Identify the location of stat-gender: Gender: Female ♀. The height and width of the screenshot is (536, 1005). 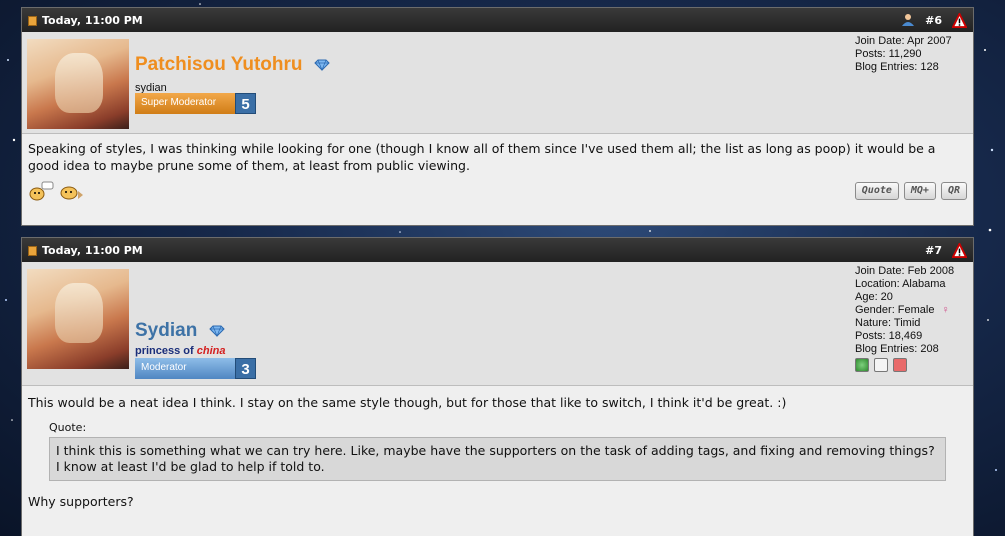
(902, 310).